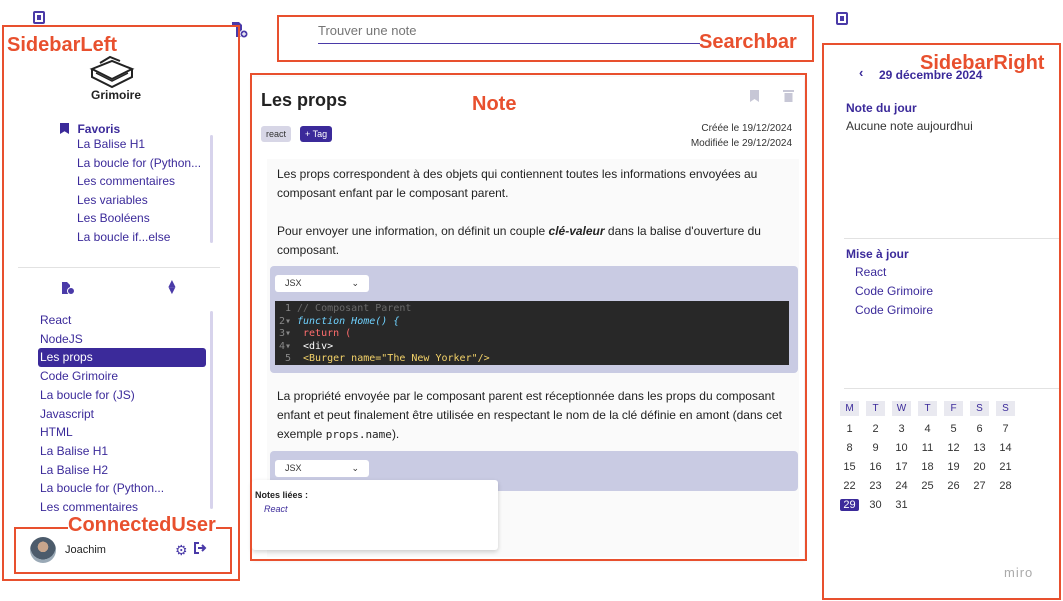 Image resolution: width=1063 pixels, height=601 pixels. What do you see at coordinates (494, 104) in the screenshot?
I see `annotation-note-label: Note` at bounding box center [494, 104].